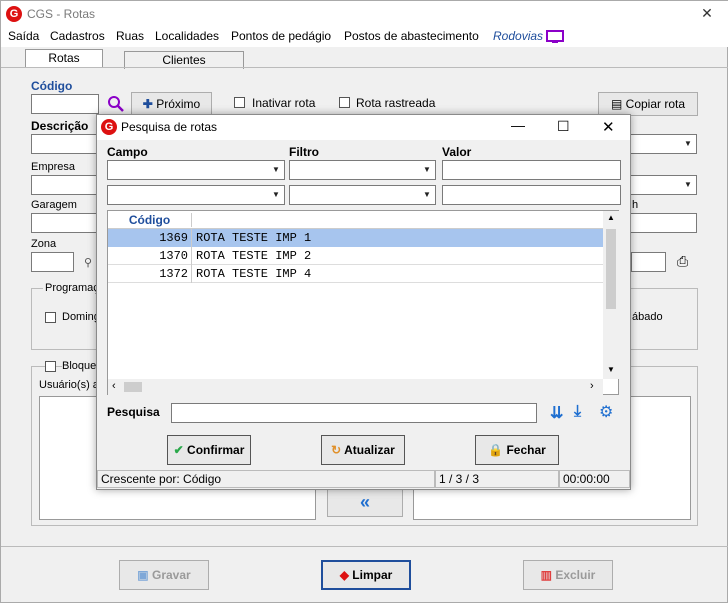 The width and height of the screenshot is (728, 603). What do you see at coordinates (707, 13) in the screenshot?
I see `close-icon: ✕` at bounding box center [707, 13].